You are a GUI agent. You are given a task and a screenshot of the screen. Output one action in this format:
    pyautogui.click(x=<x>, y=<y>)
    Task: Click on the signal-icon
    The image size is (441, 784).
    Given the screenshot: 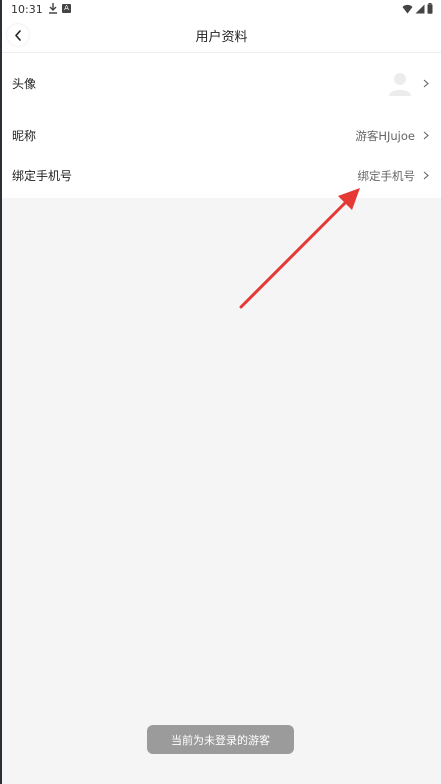 What is the action you would take?
    pyautogui.click(x=420, y=8)
    